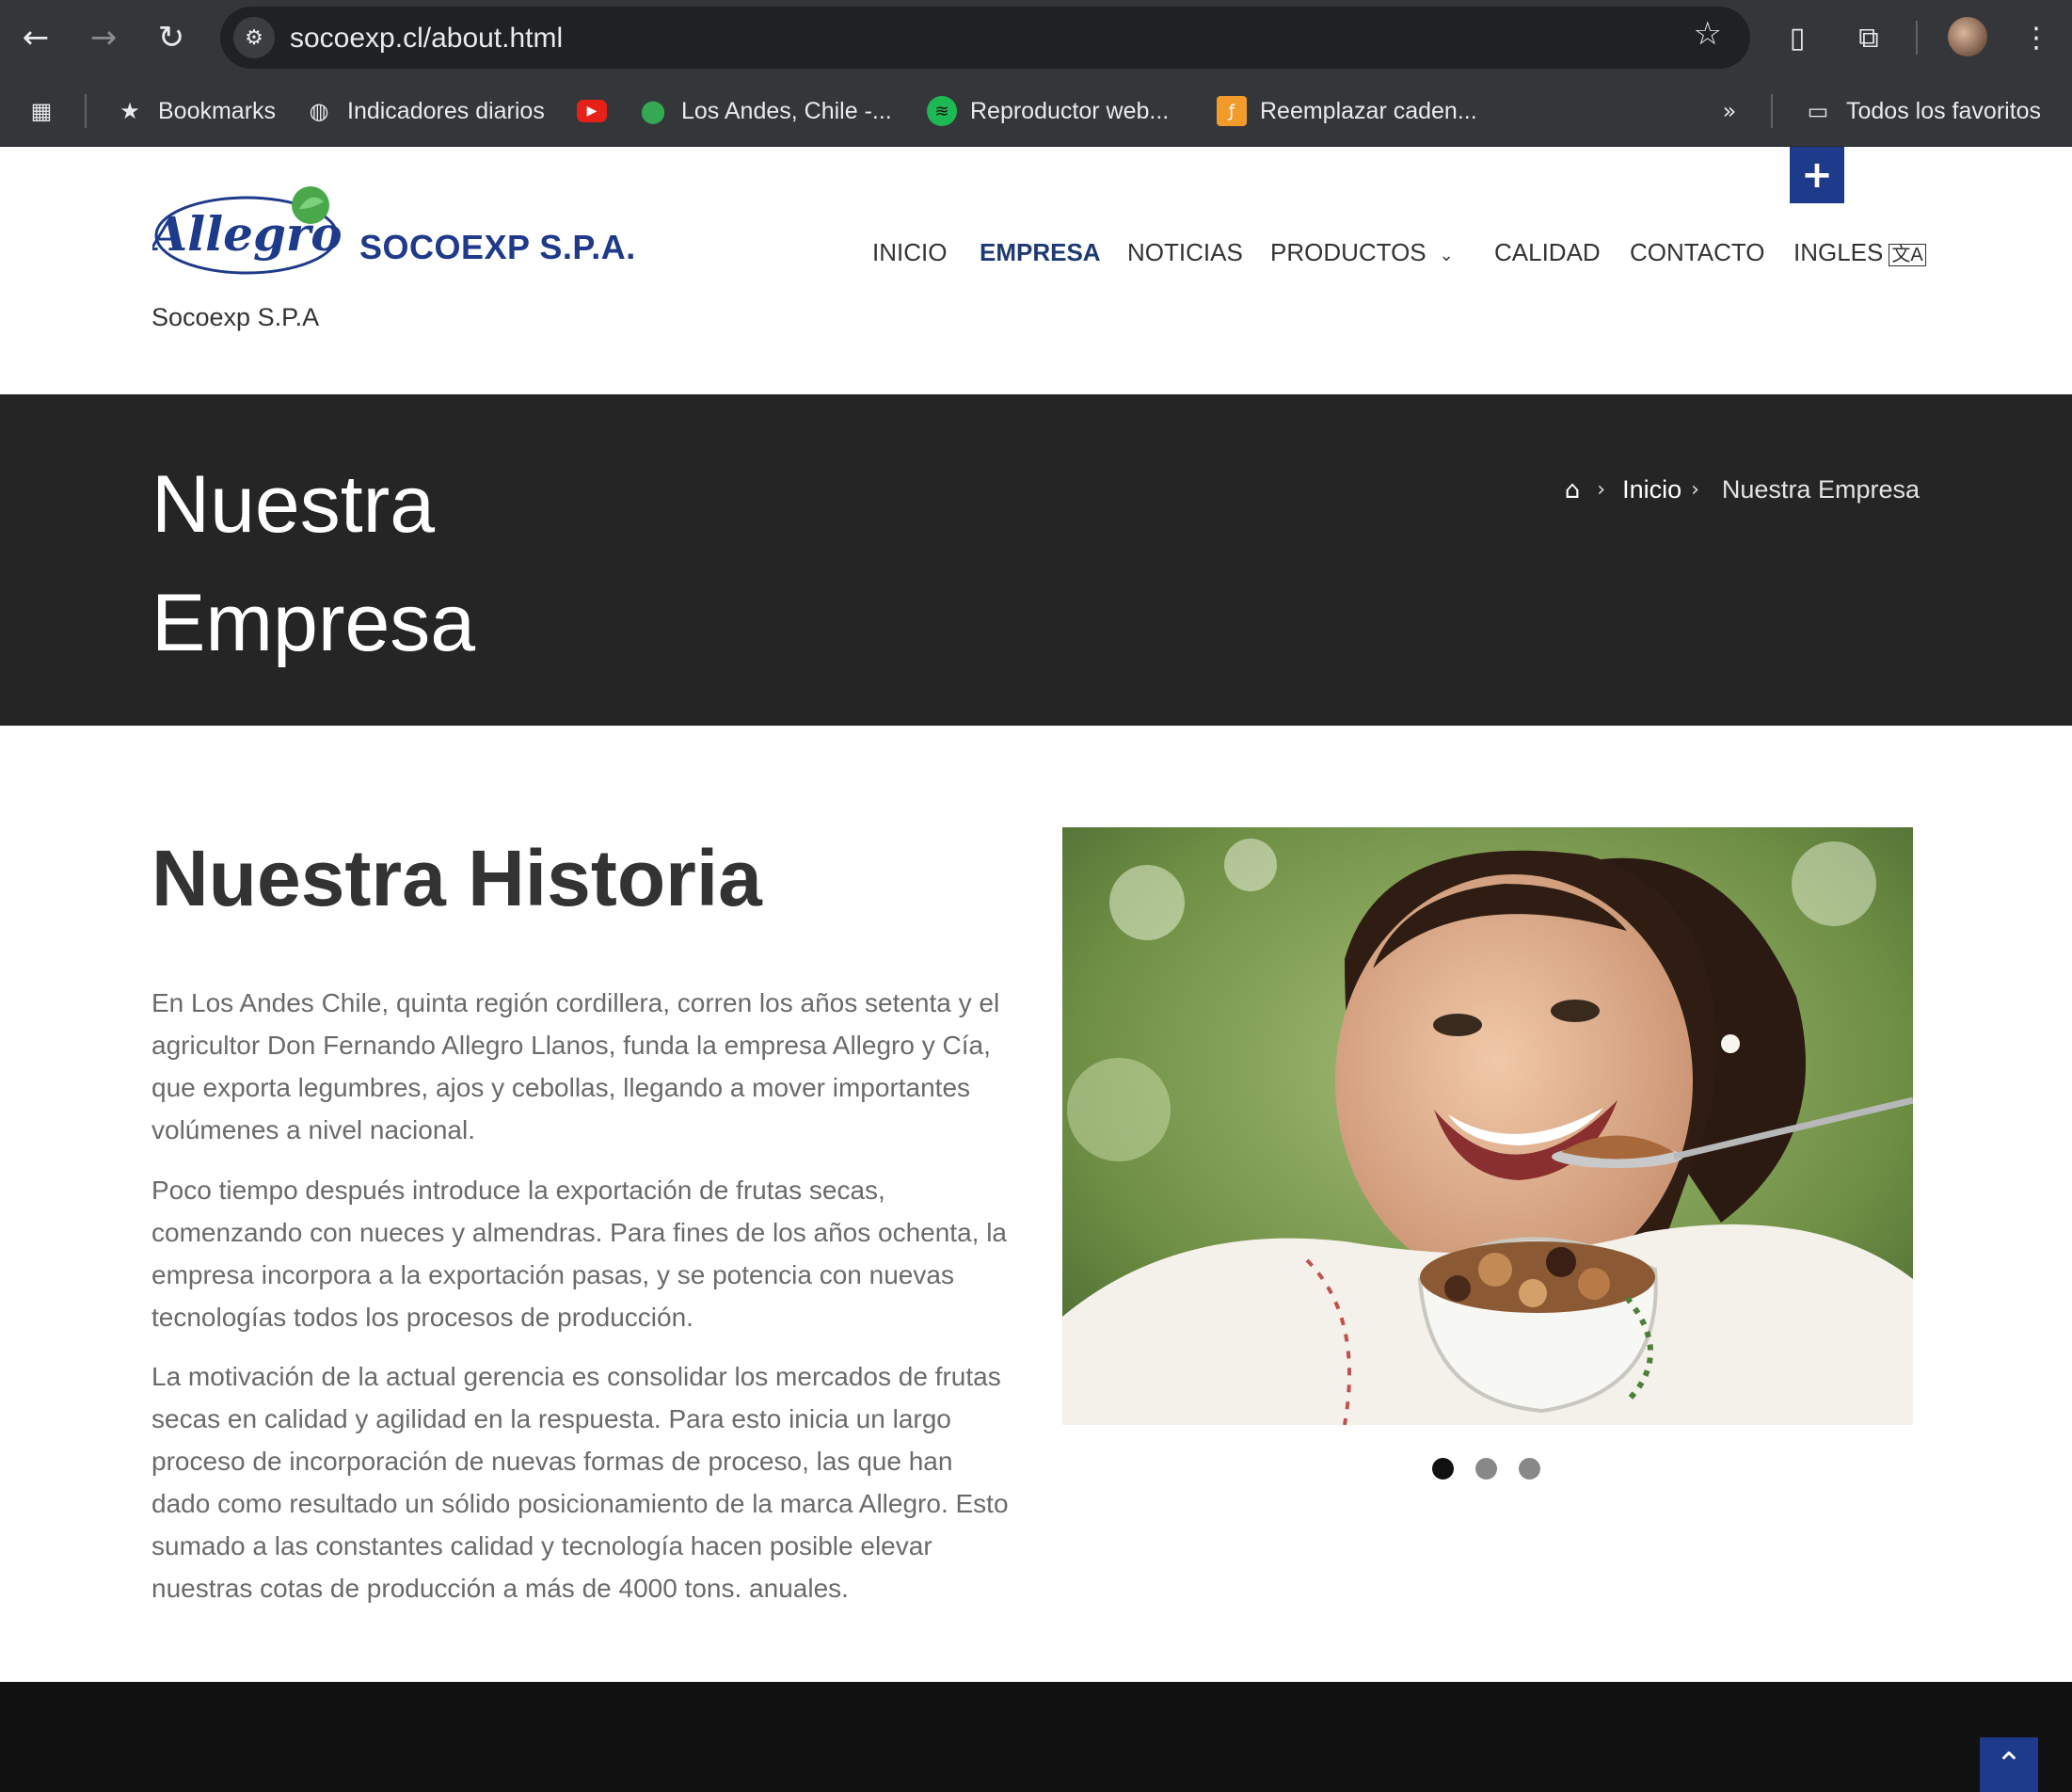 This screenshot has width=2072, height=1792. What do you see at coordinates (457, 878) in the screenshot?
I see `history-heading: Nuestra Historia` at bounding box center [457, 878].